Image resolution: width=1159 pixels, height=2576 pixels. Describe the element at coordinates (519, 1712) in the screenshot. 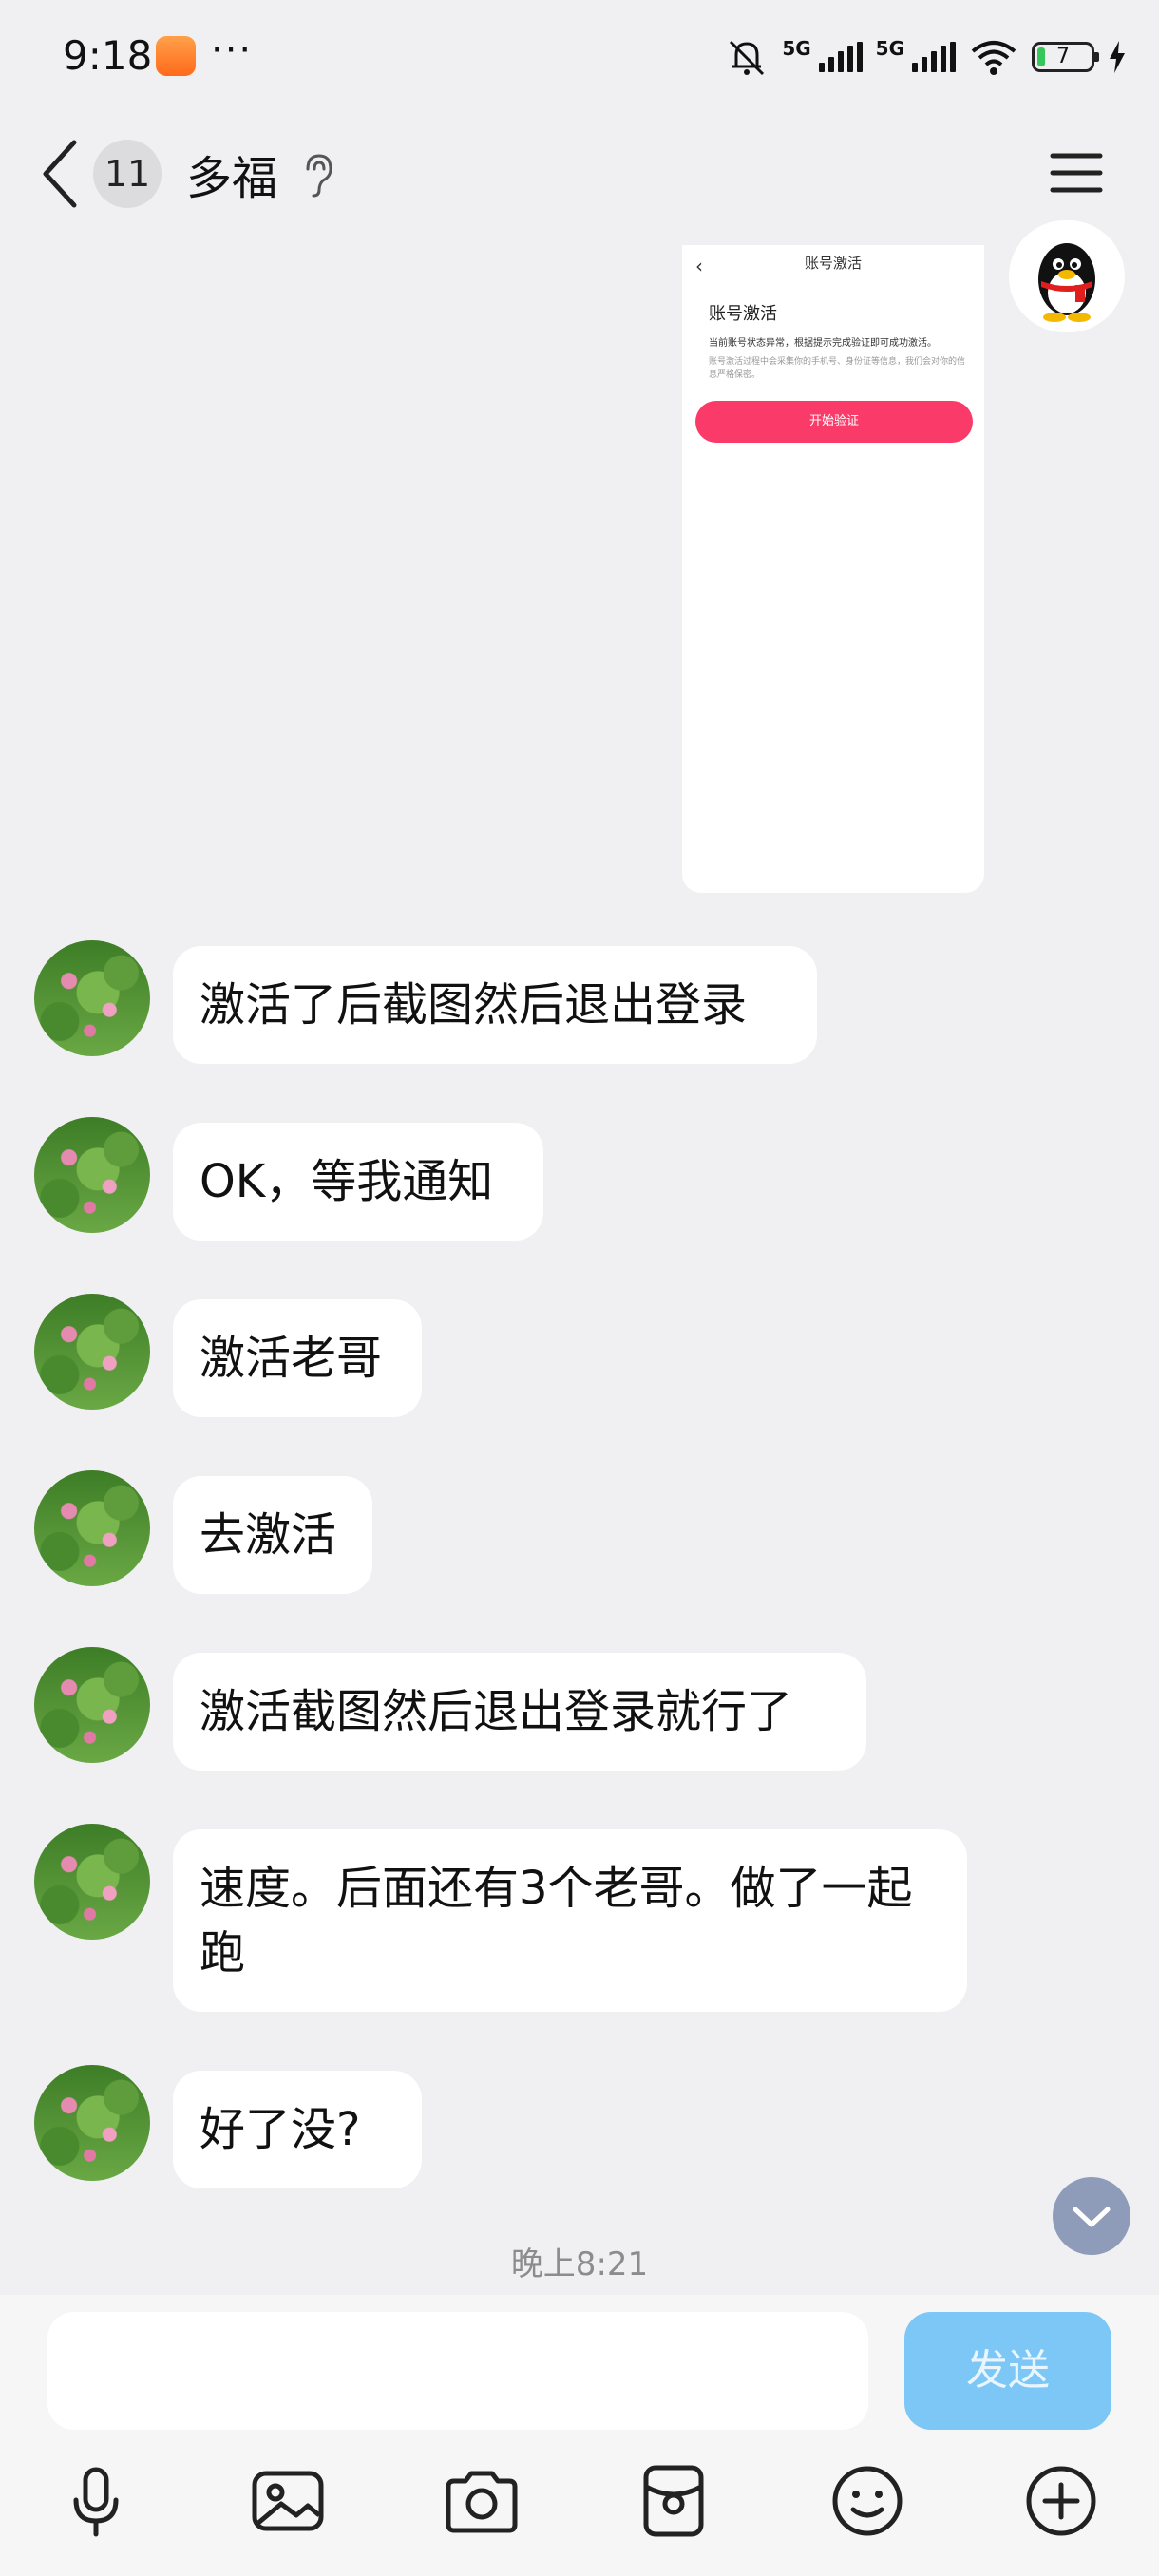

I see `message-bubble: 激活截图然后退出登录就行了` at that location.